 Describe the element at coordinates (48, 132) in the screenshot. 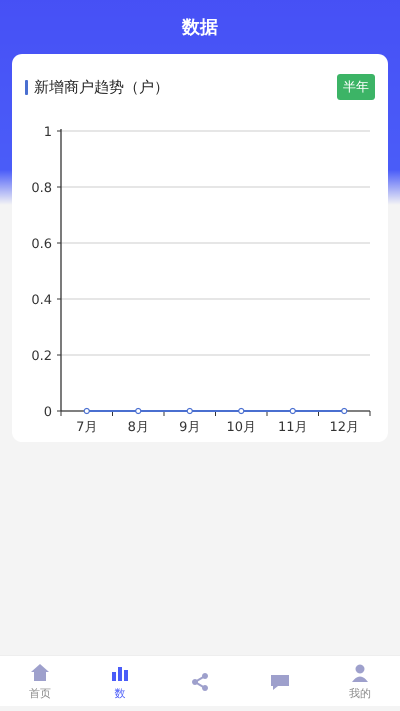

I see `axis-label: 1` at that location.